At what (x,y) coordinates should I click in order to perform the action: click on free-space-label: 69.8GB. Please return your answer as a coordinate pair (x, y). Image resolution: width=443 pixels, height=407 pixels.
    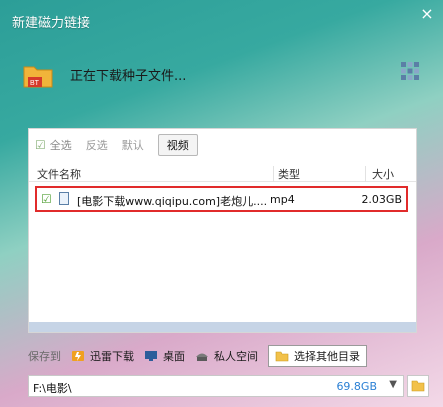
    Looking at the image, I should click on (356, 386).